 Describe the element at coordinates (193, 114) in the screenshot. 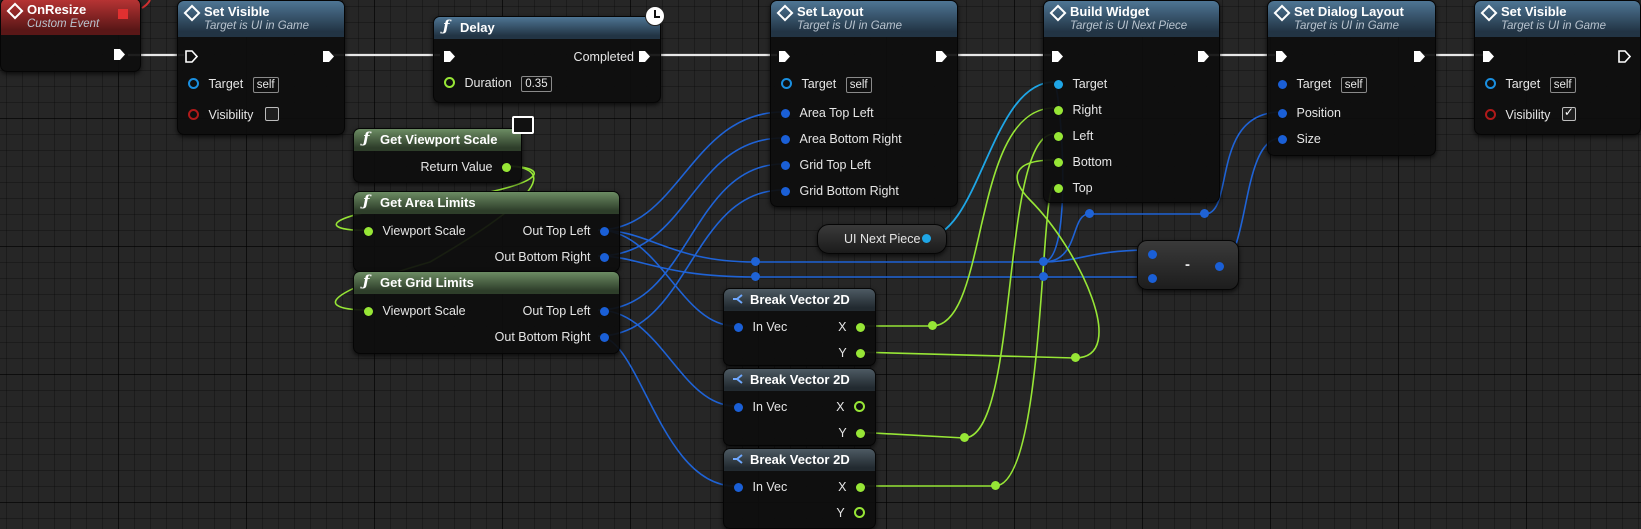

I see `bool-pin-icon` at that location.